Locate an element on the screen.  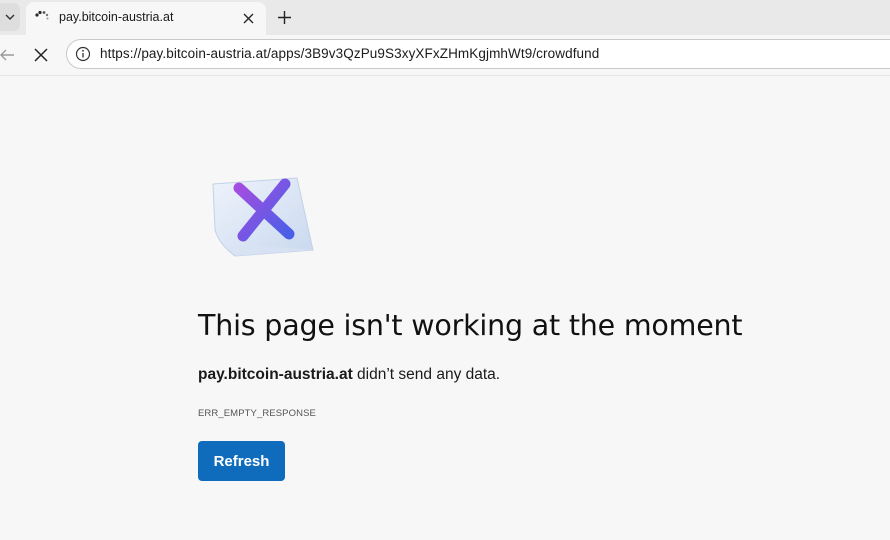
tab-strip: pay.bitcoin-austria.at is located at coordinates (445, 17).